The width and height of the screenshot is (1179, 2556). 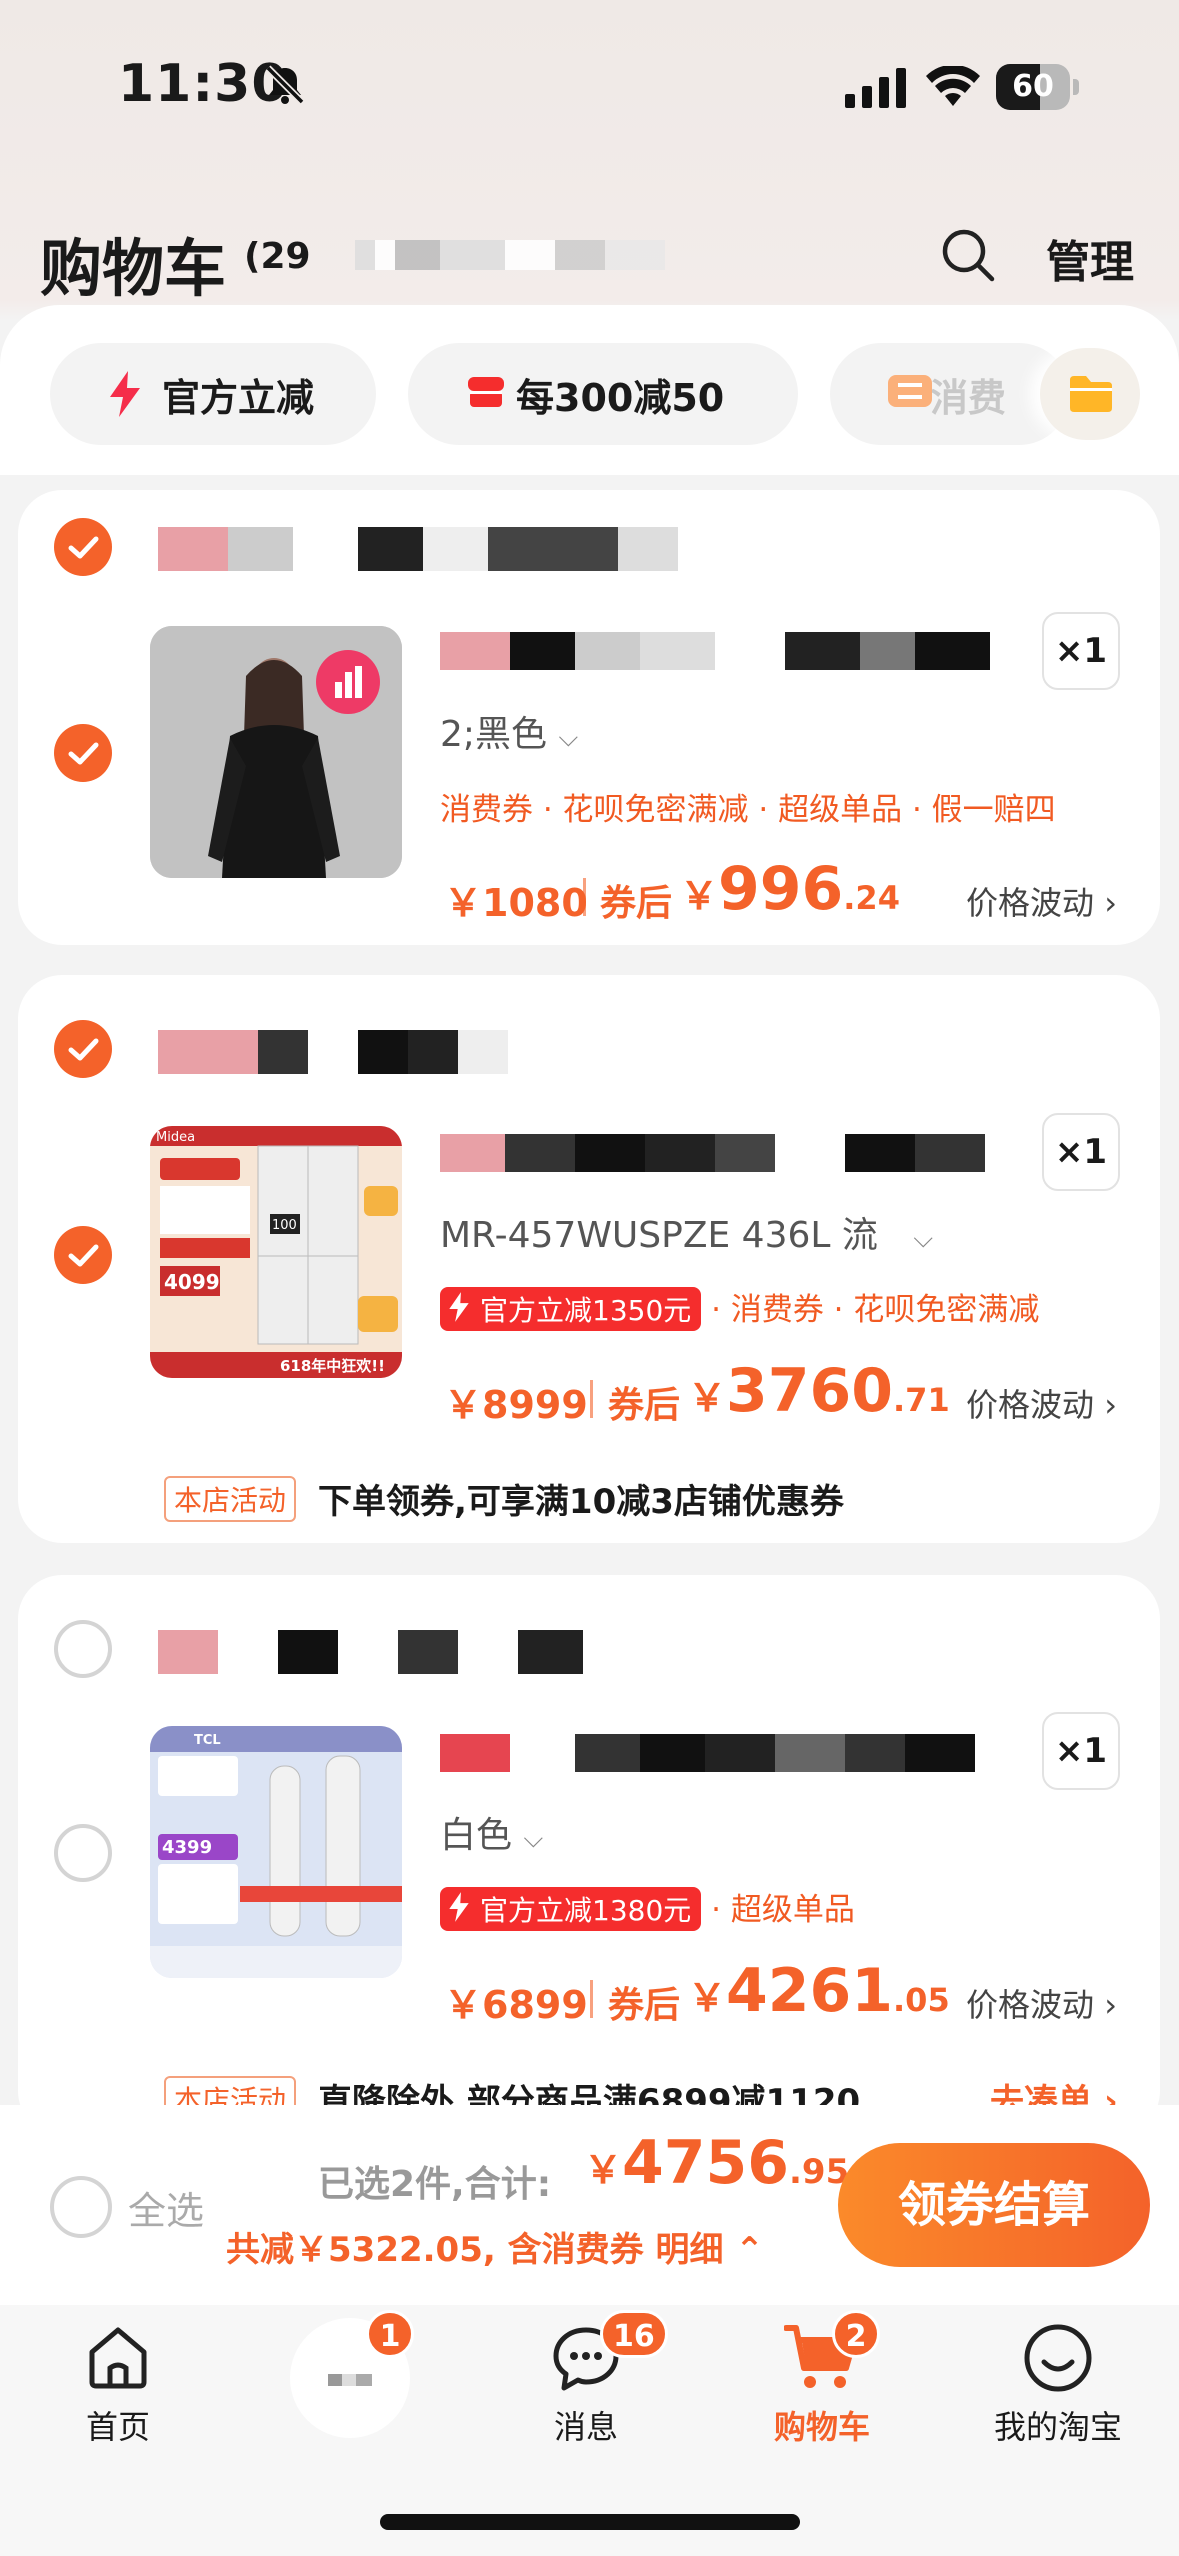 What do you see at coordinates (118, 2358) in the screenshot?
I see `home-icon` at bounding box center [118, 2358].